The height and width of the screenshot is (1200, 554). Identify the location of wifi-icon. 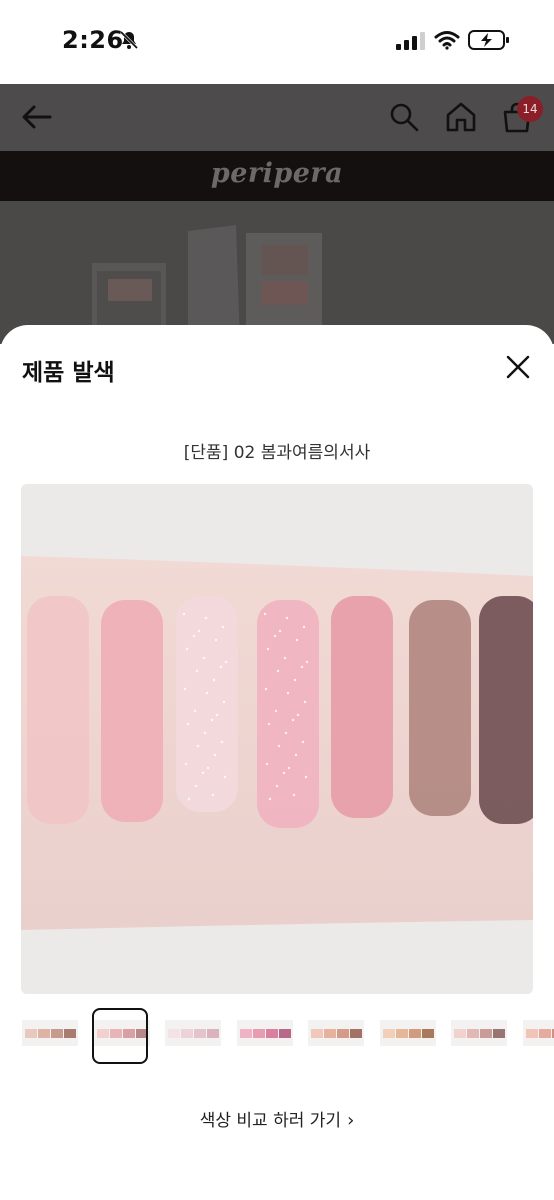
(447, 40).